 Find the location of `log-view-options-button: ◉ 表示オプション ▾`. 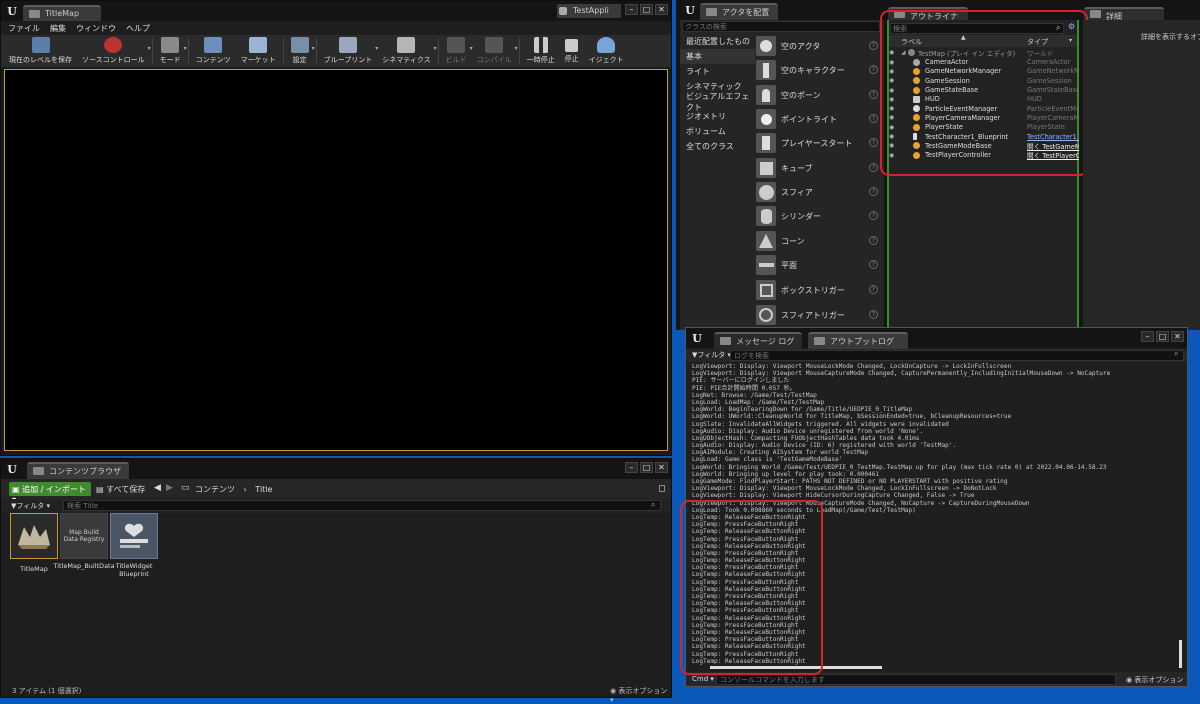

log-view-options-button: ◉ 表示オプション ▾ is located at coordinates (1156, 680).